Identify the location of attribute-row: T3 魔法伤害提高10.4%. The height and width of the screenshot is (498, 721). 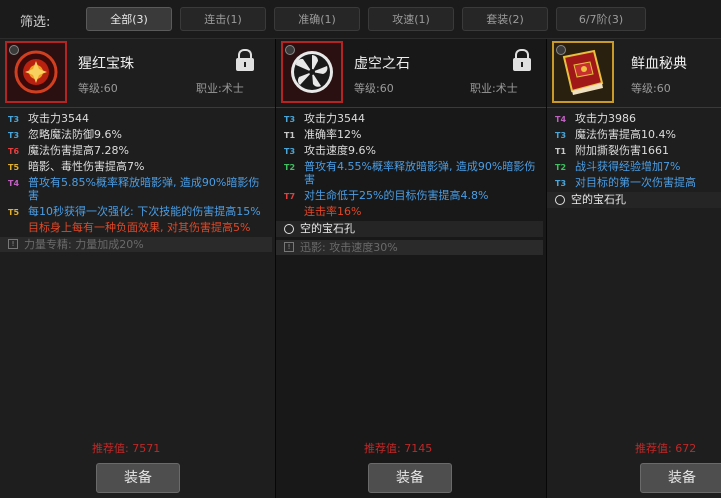
(615, 134).